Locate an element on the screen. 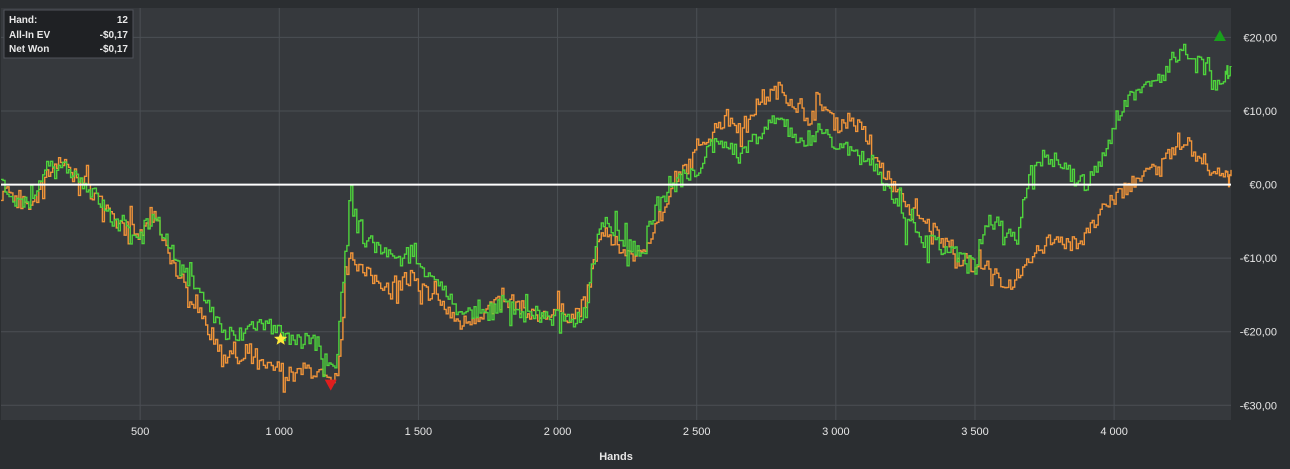 Image resolution: width=1290 pixels, height=469 pixels. x-tick-label: 500 is located at coordinates (140, 432).